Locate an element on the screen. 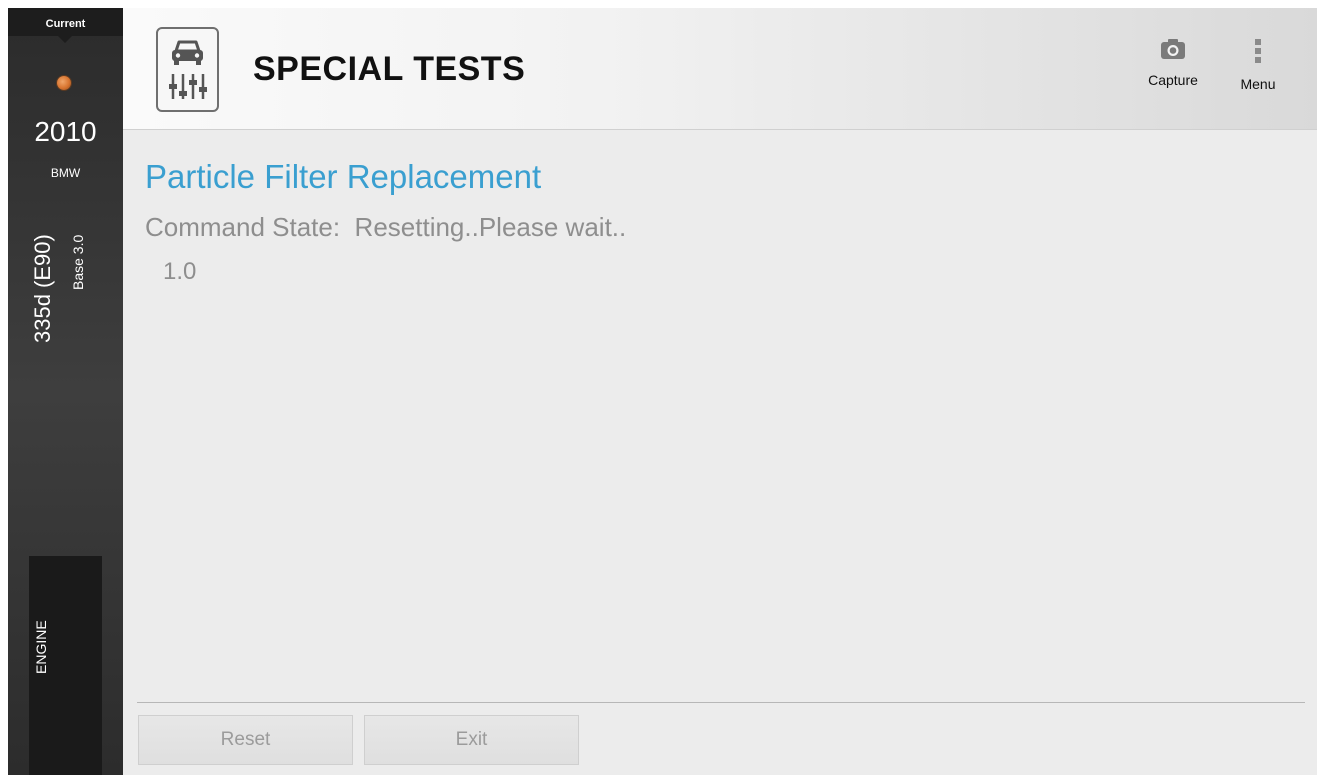 This screenshot has height=775, width=1317. footer-divider is located at coordinates (721, 702).